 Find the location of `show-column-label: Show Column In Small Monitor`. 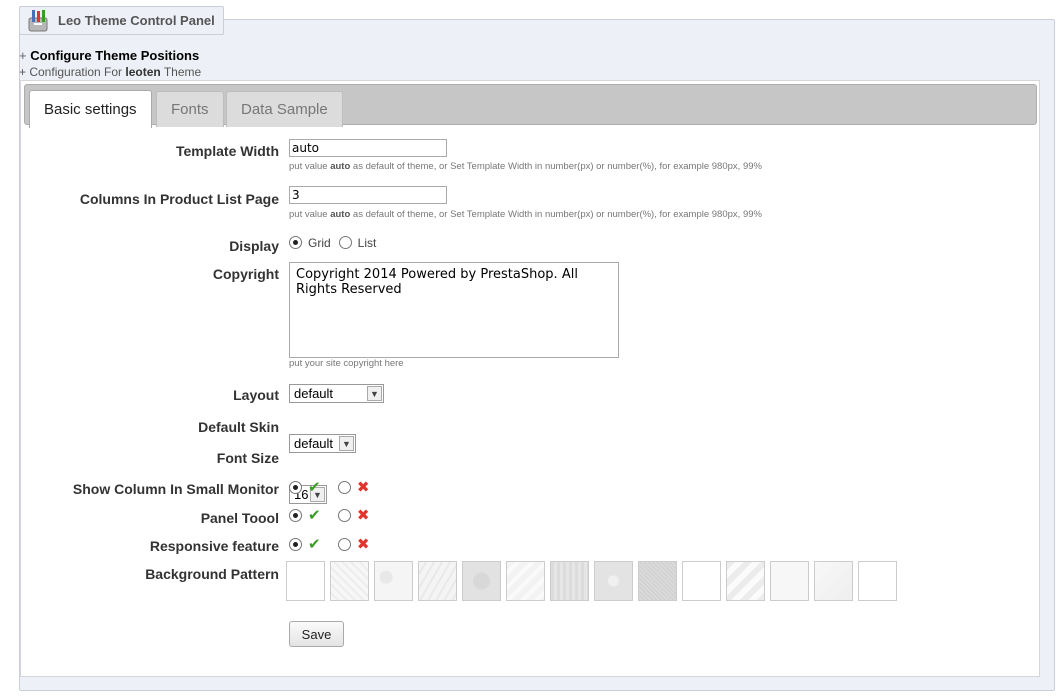

show-column-label: Show Column In Small Monitor is located at coordinates (175, 489).